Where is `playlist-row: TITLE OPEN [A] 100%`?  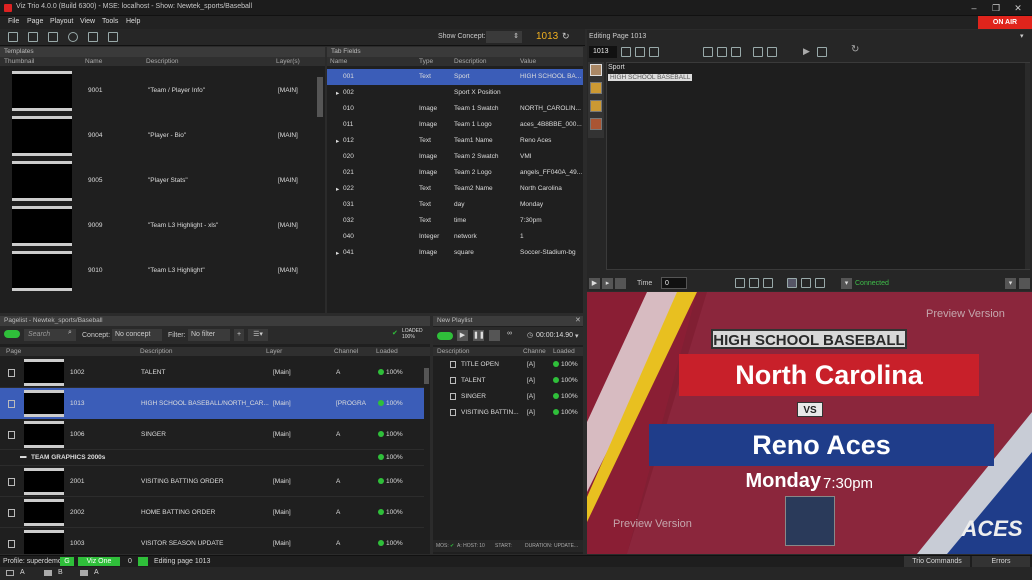 playlist-row: TITLE OPEN [A] 100% is located at coordinates (508, 365).